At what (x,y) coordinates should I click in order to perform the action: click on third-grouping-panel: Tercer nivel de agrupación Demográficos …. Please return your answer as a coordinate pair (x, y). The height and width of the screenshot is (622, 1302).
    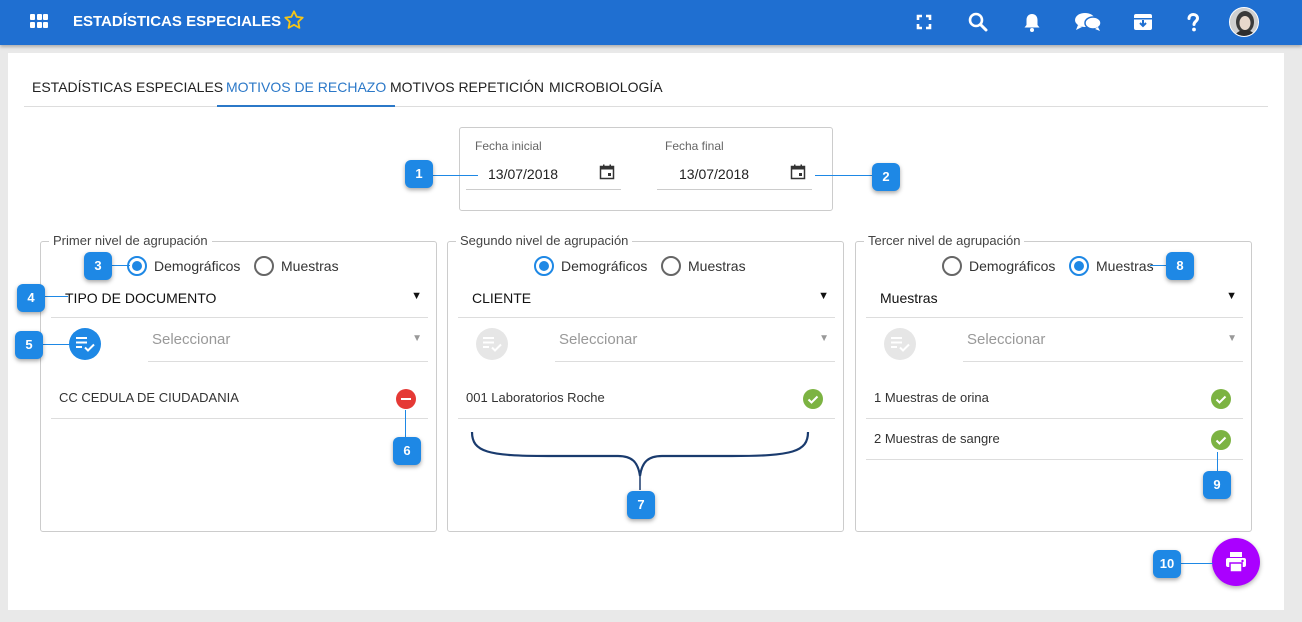
    Looking at the image, I should click on (1053, 382).